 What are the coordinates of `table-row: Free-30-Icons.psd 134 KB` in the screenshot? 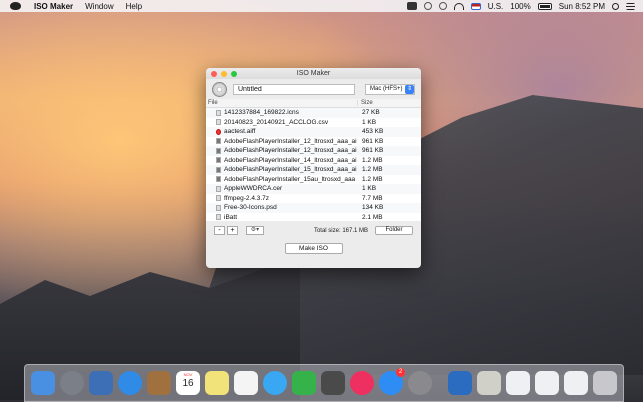 It's located at (313, 208).